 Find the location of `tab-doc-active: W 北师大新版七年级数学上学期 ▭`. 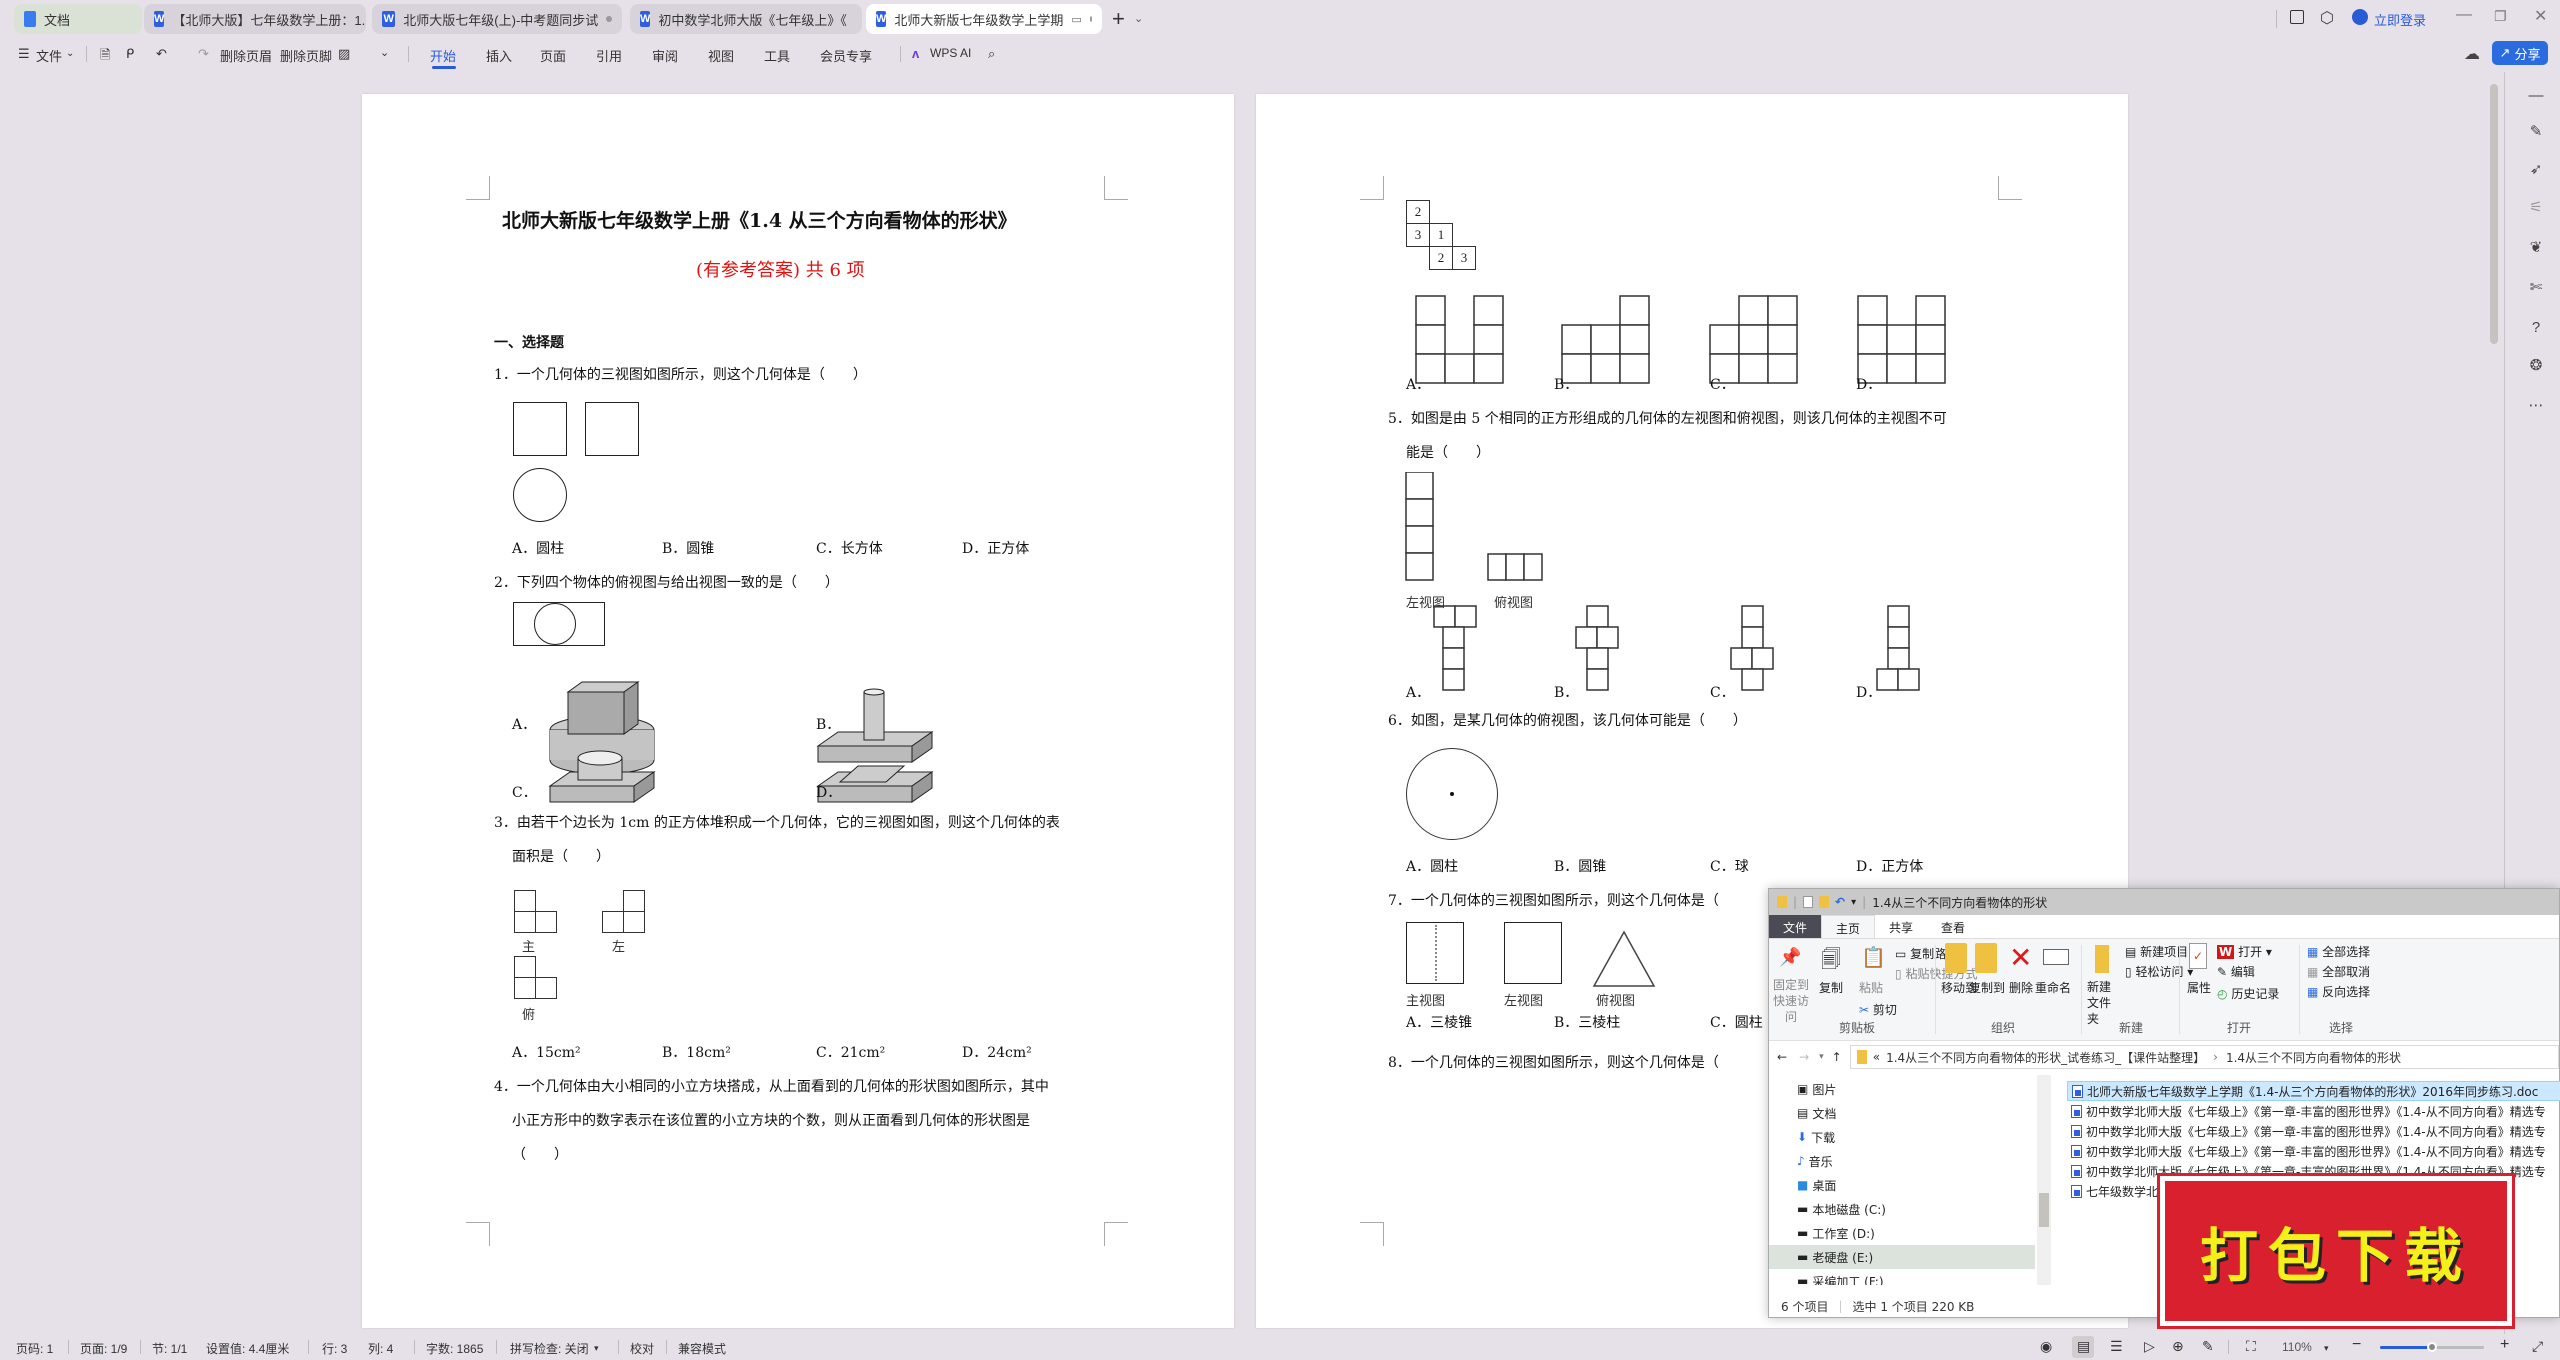

tab-doc-active: W 北师大新版七年级数学上学期 ▭ is located at coordinates (984, 19).